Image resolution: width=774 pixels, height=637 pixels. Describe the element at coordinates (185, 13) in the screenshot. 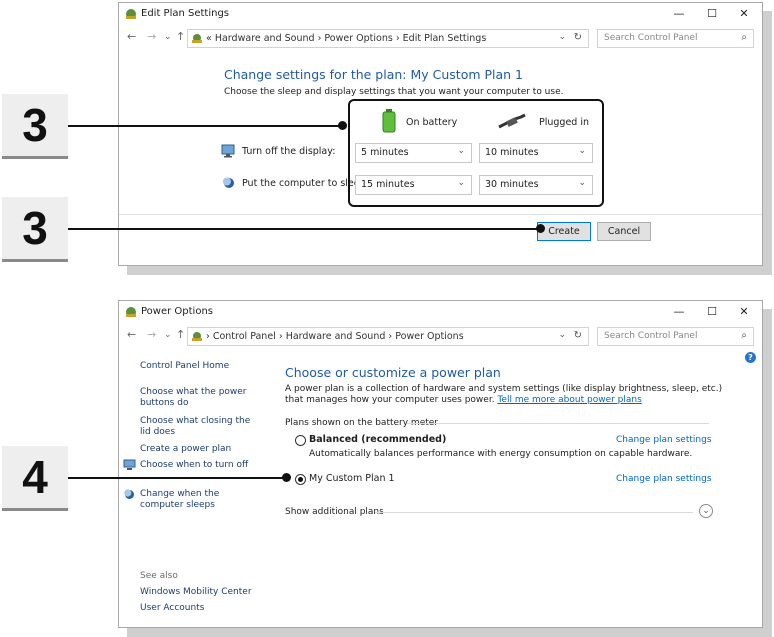

I see `window-title: Edit Plan Settings` at that location.